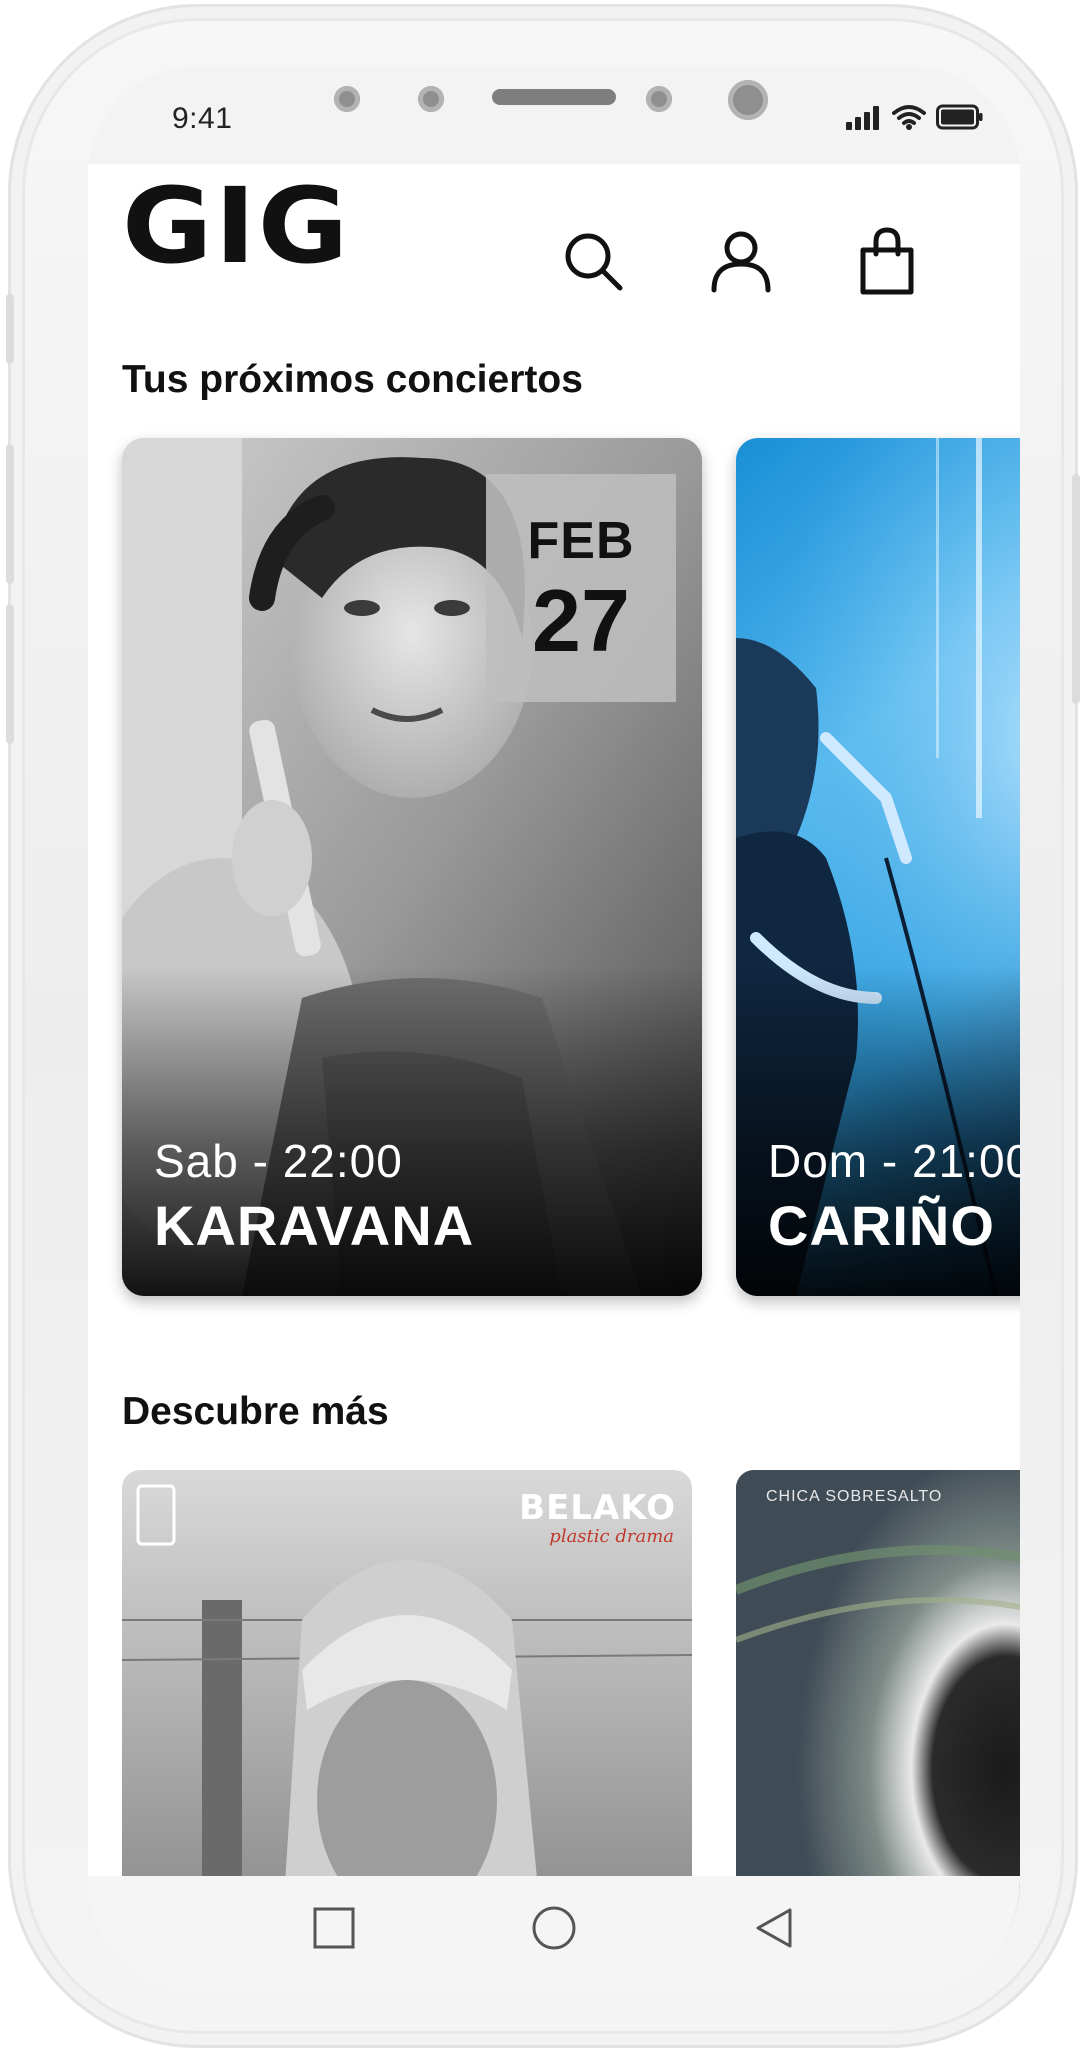  What do you see at coordinates (593, 261) in the screenshot?
I see `search-icon` at bounding box center [593, 261].